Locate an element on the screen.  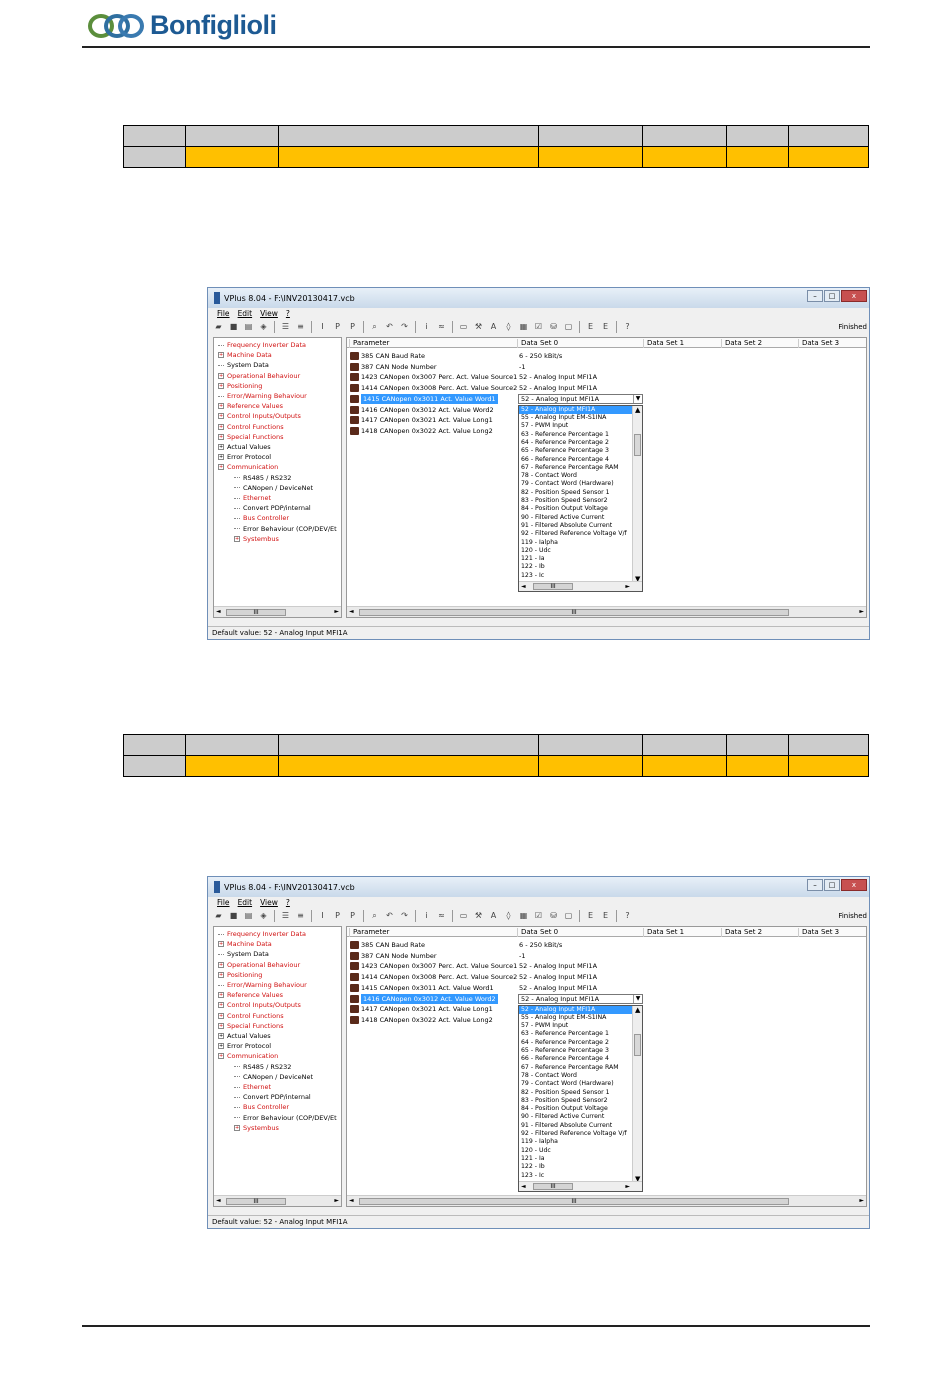
tree-item: + Positioning is located at coordinates (240, 386).